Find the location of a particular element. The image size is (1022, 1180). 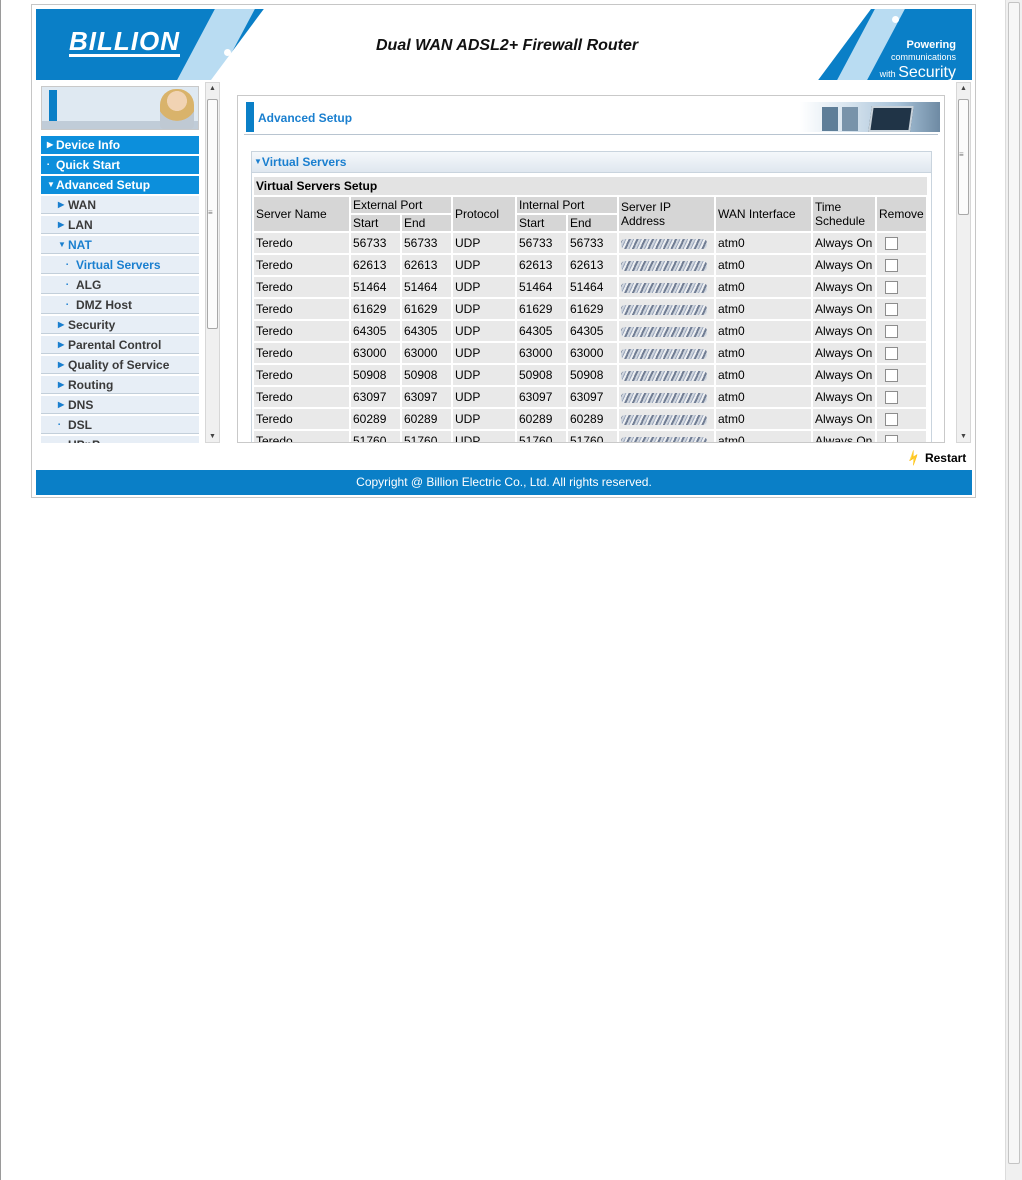

cell-protocol: UDP is located at coordinates (484, 419).